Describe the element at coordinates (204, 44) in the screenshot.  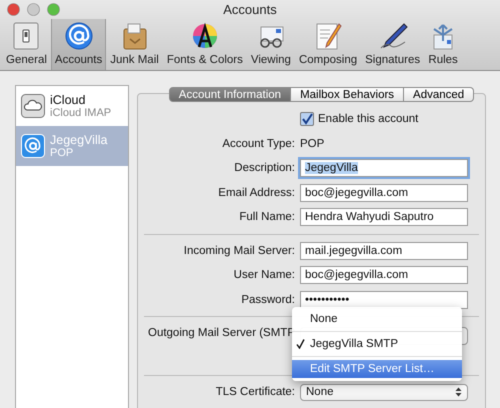
I see `toolbar-button: Fonts & Colors` at that location.